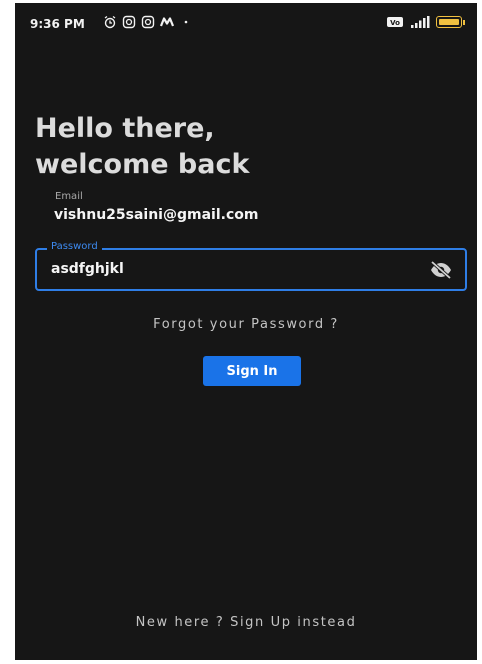  Describe the element at coordinates (74, 246) in the screenshot. I see `password-label: Password` at that location.